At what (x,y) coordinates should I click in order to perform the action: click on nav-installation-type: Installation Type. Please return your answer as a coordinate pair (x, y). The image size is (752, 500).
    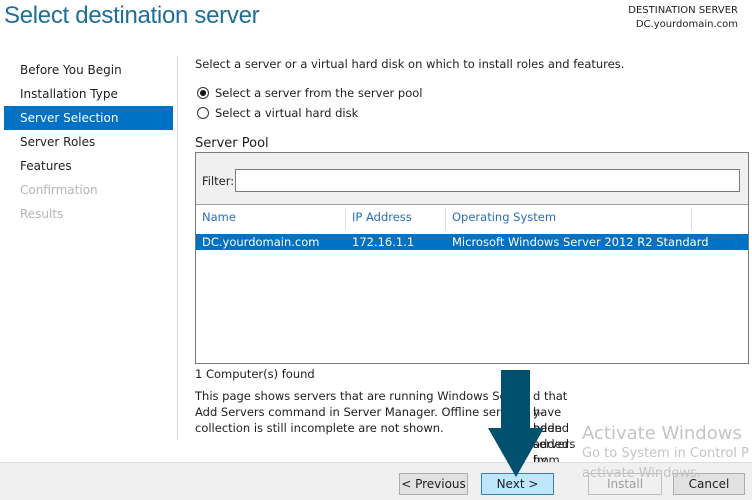
    Looking at the image, I should click on (88, 94).